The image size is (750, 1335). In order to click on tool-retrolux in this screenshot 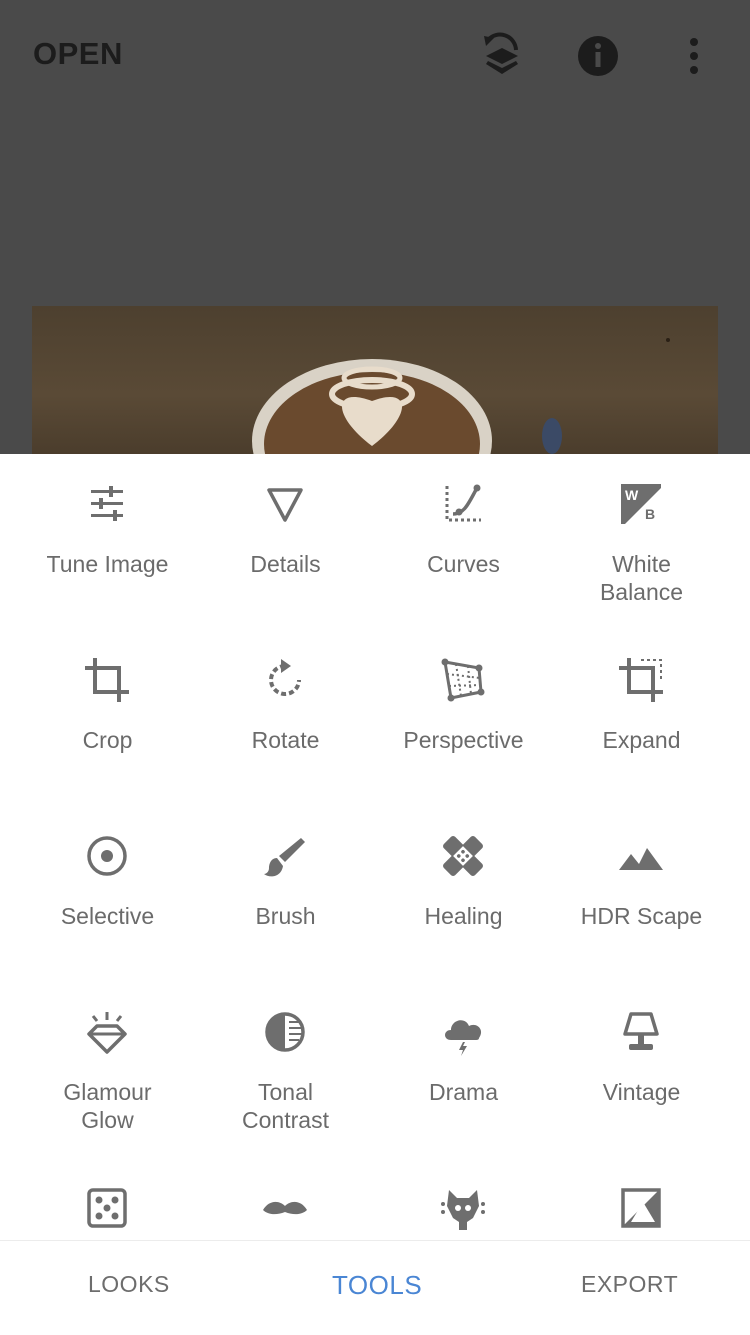, I will do `click(285, 1199)`.